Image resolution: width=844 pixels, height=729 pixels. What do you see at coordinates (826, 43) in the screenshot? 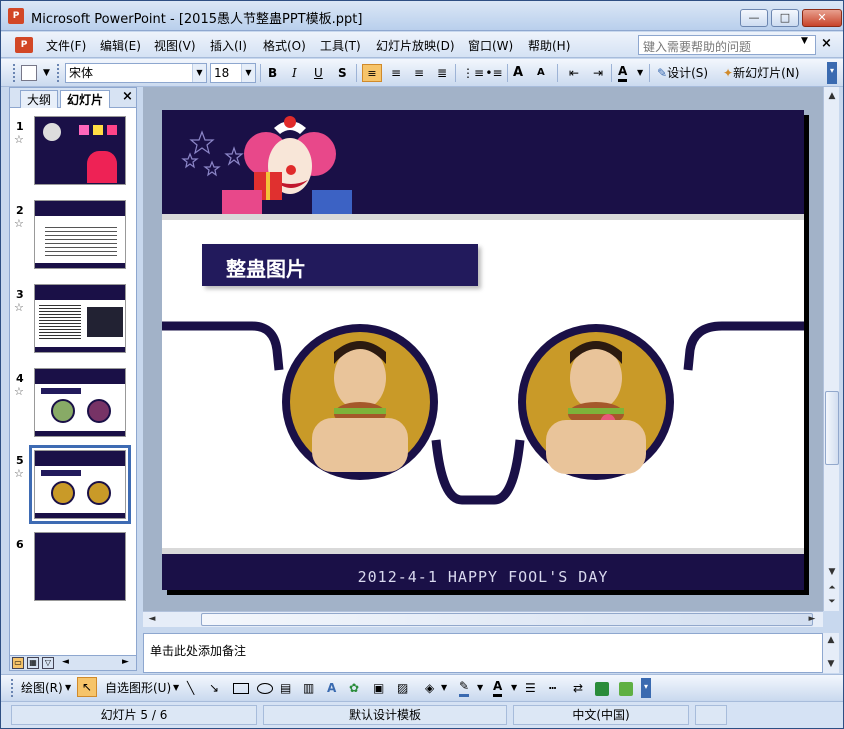
I see `close-document-button: ×` at bounding box center [826, 43].